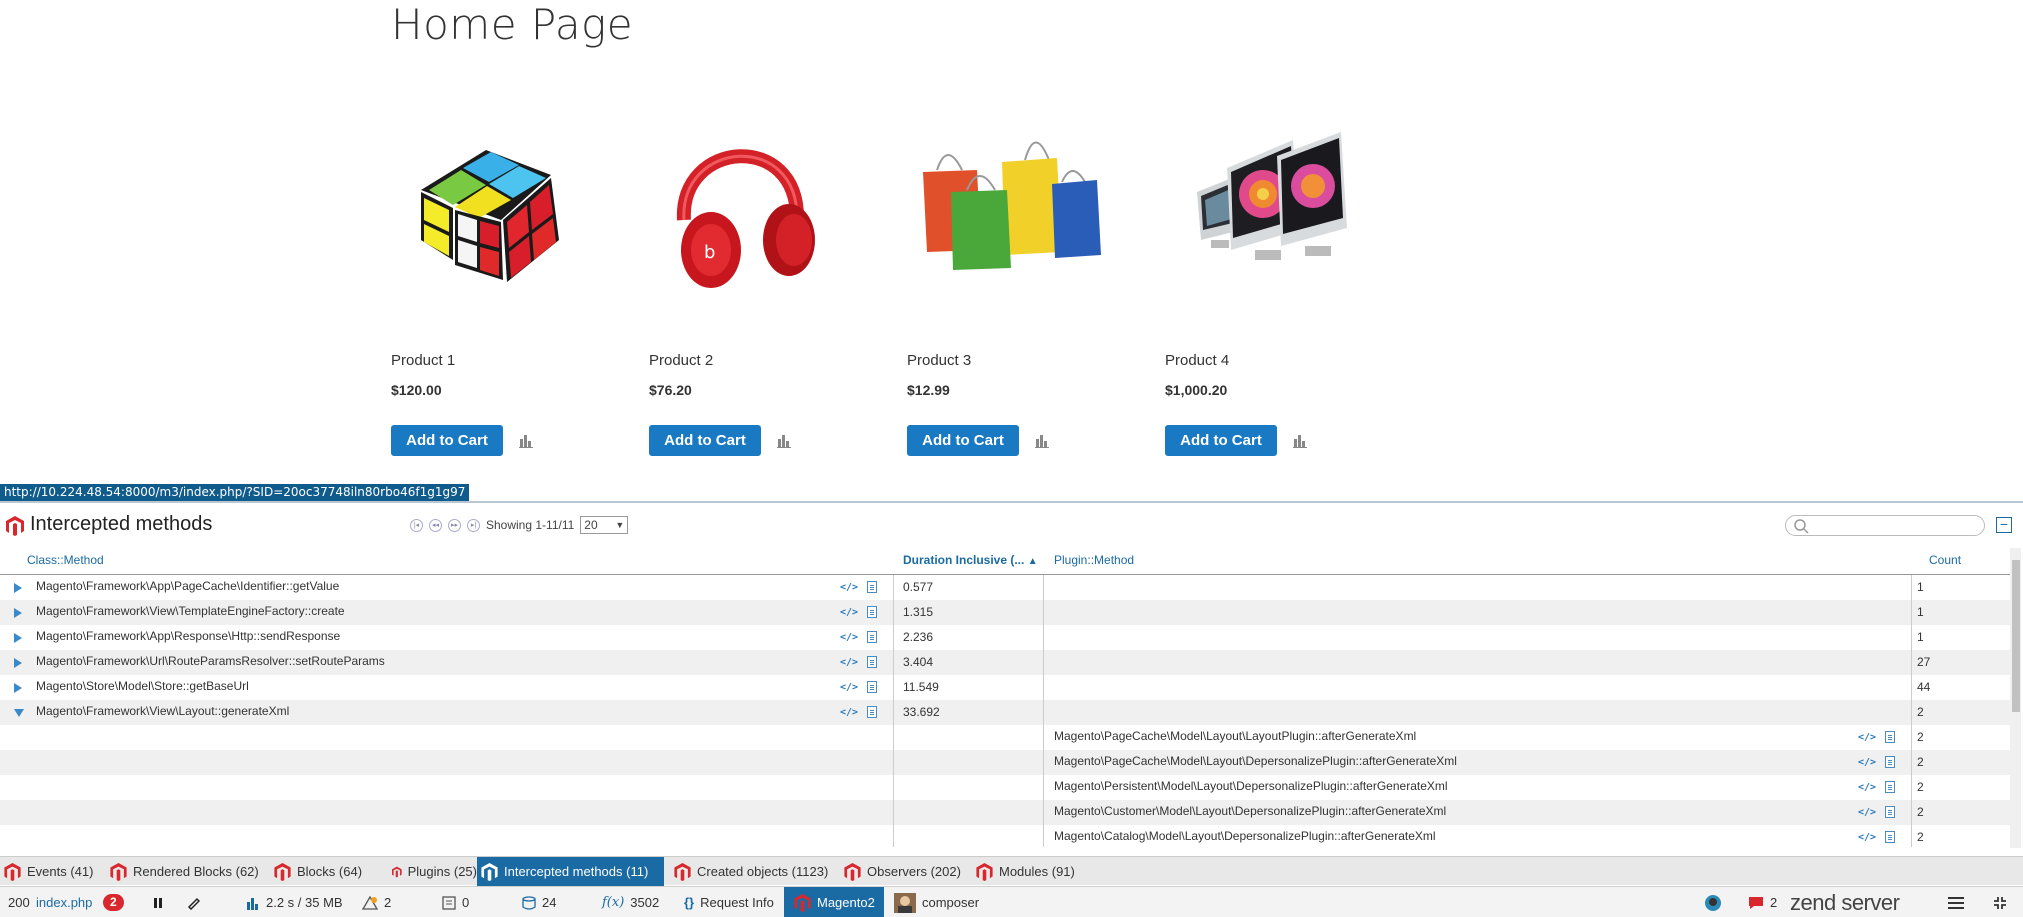 The width and height of the screenshot is (2023, 917). What do you see at coordinates (158, 902) in the screenshot?
I see `pause-icon` at bounding box center [158, 902].